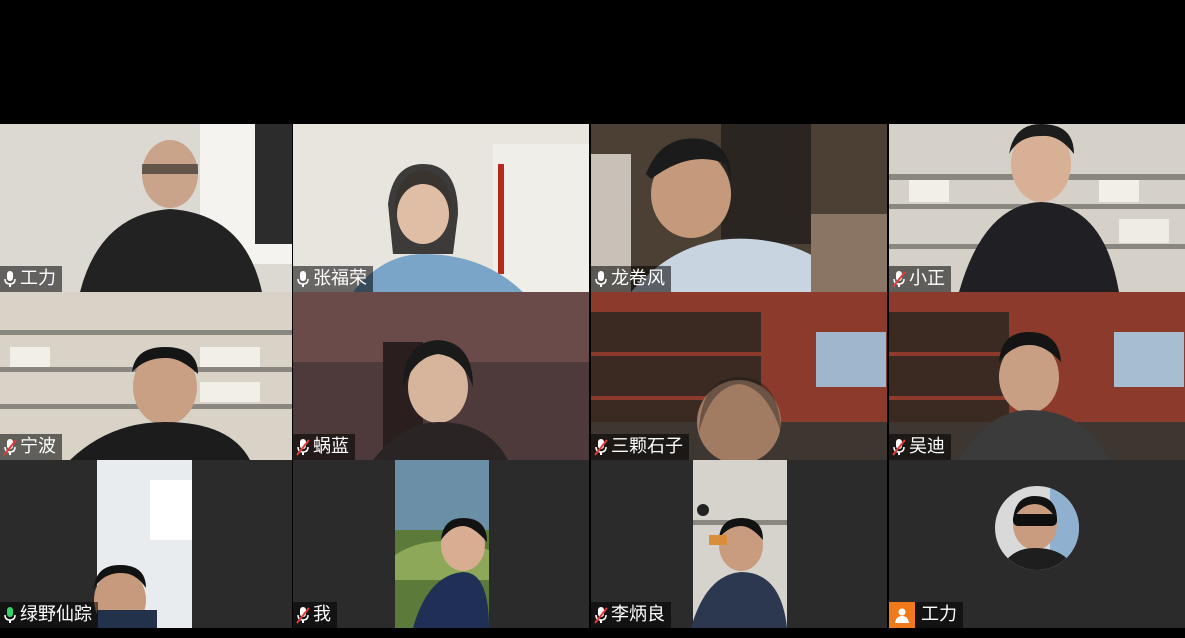 The height and width of the screenshot is (638, 1185). Describe the element at coordinates (146, 376) in the screenshot. I see `participant-tile: 宁波` at that location.